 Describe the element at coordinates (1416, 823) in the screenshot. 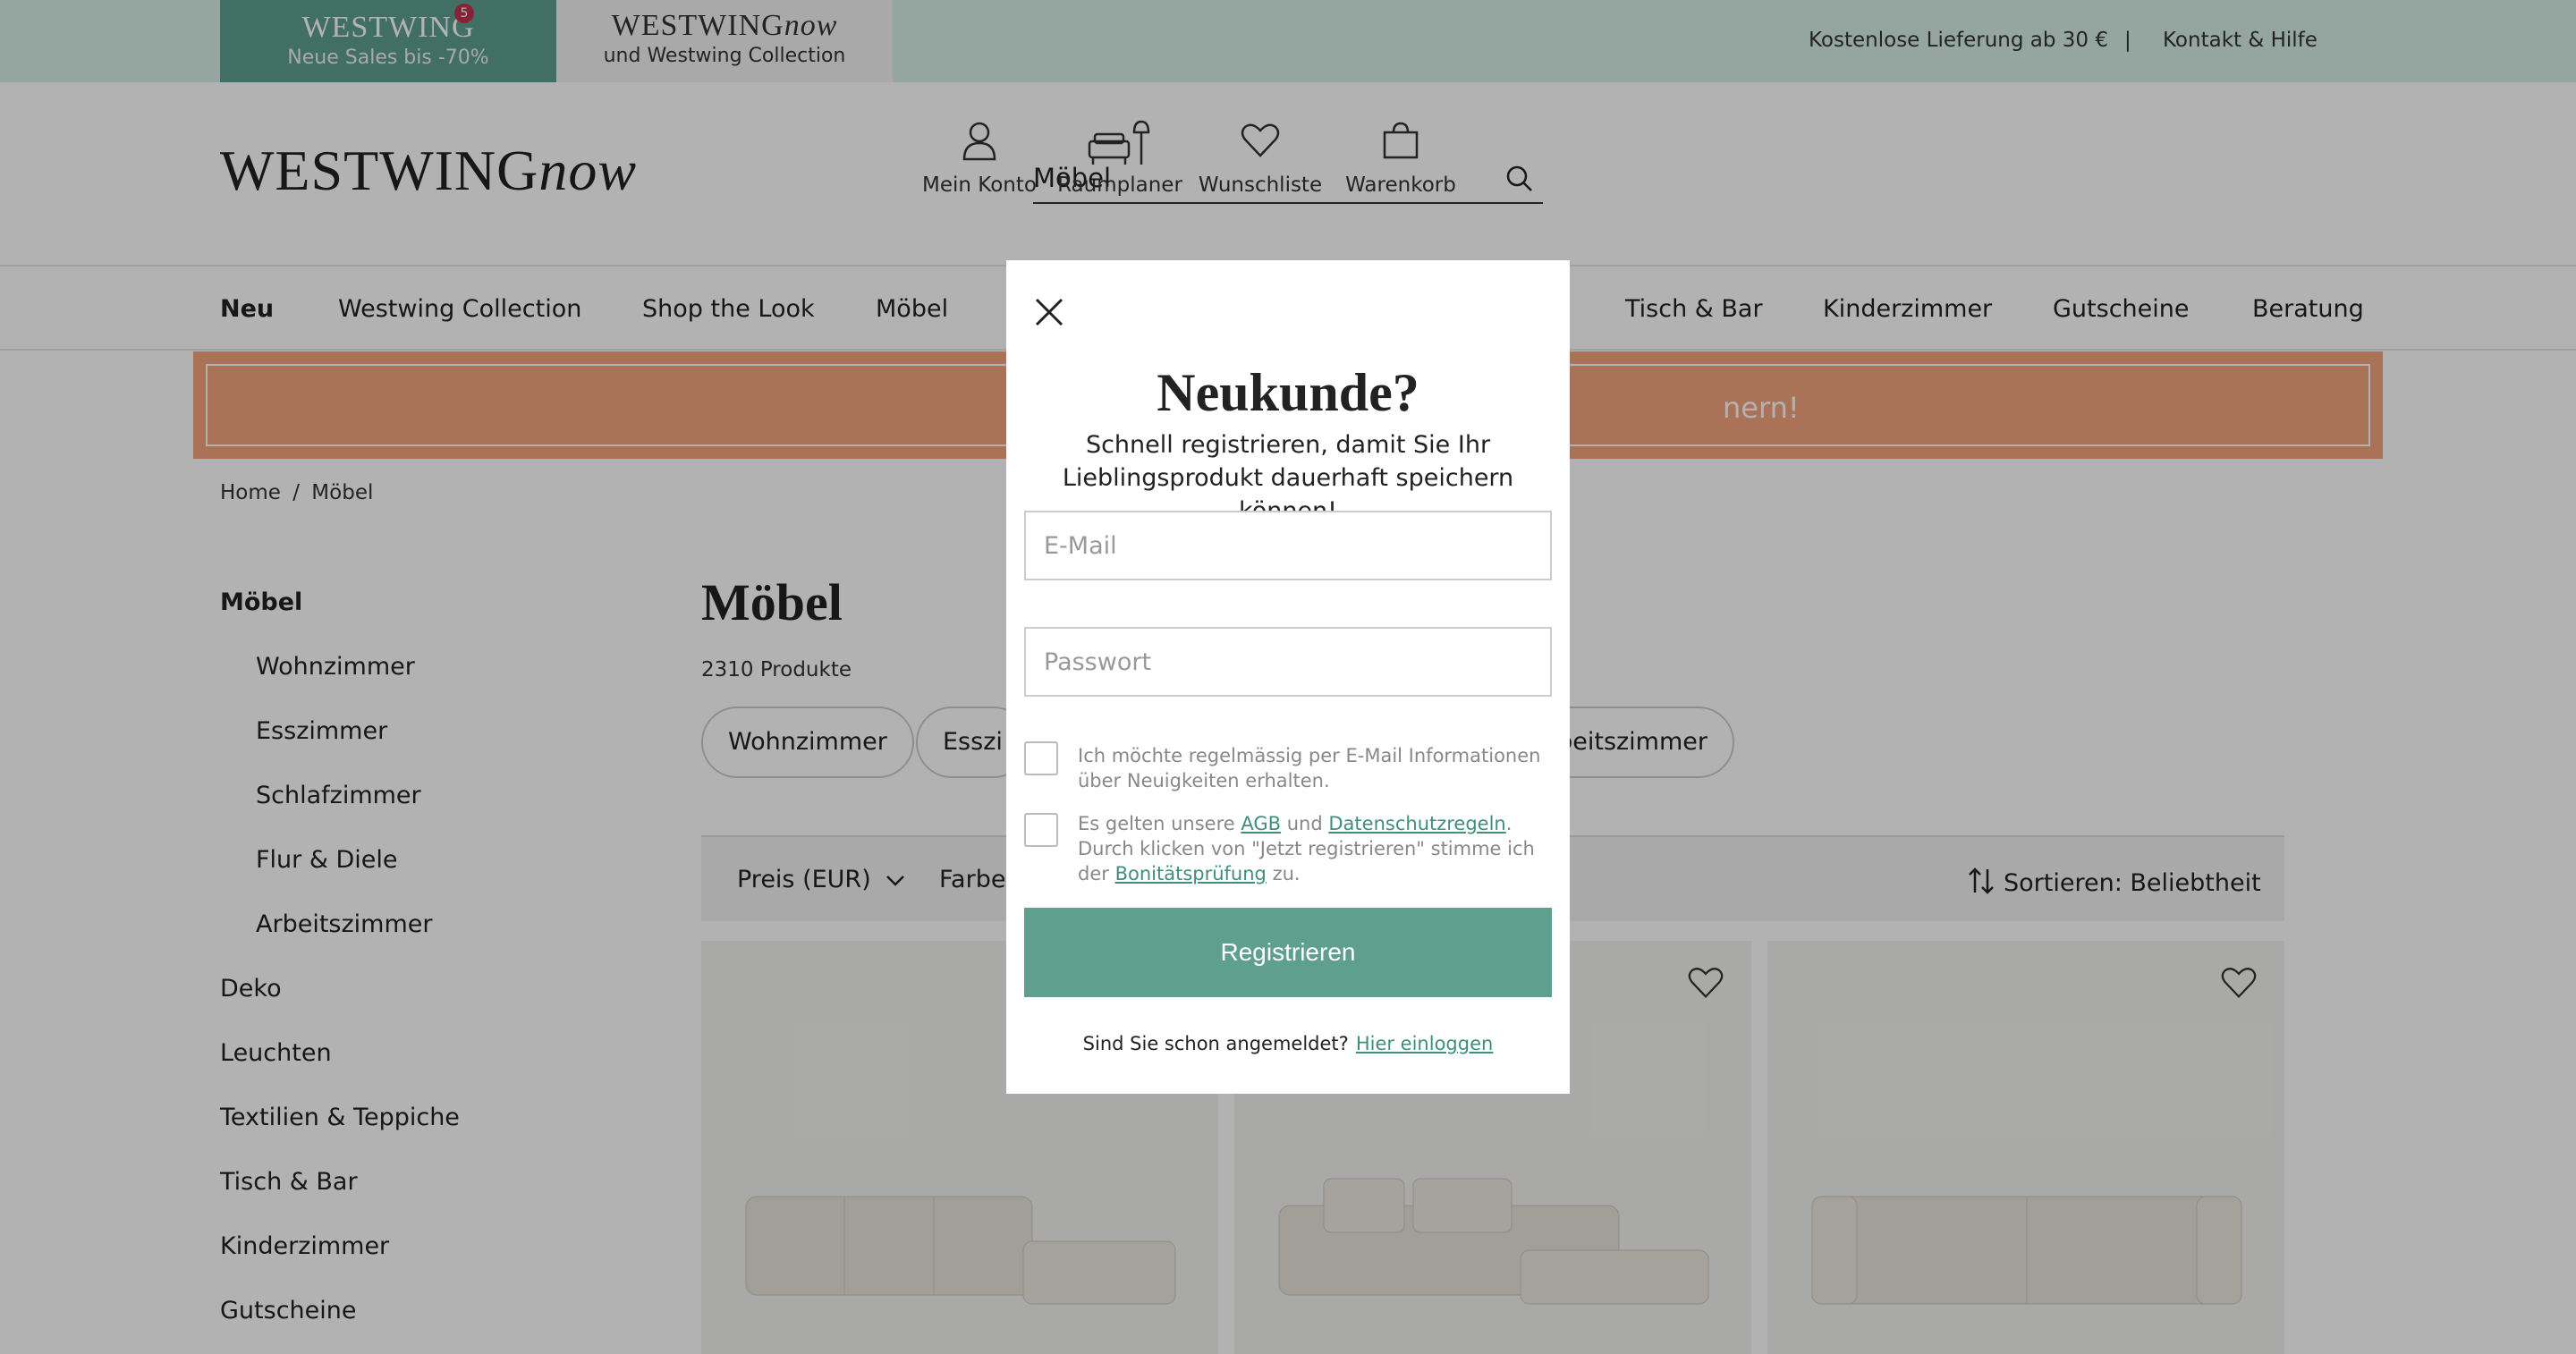

I see `privacy-link: Datenschutzregeln` at that location.